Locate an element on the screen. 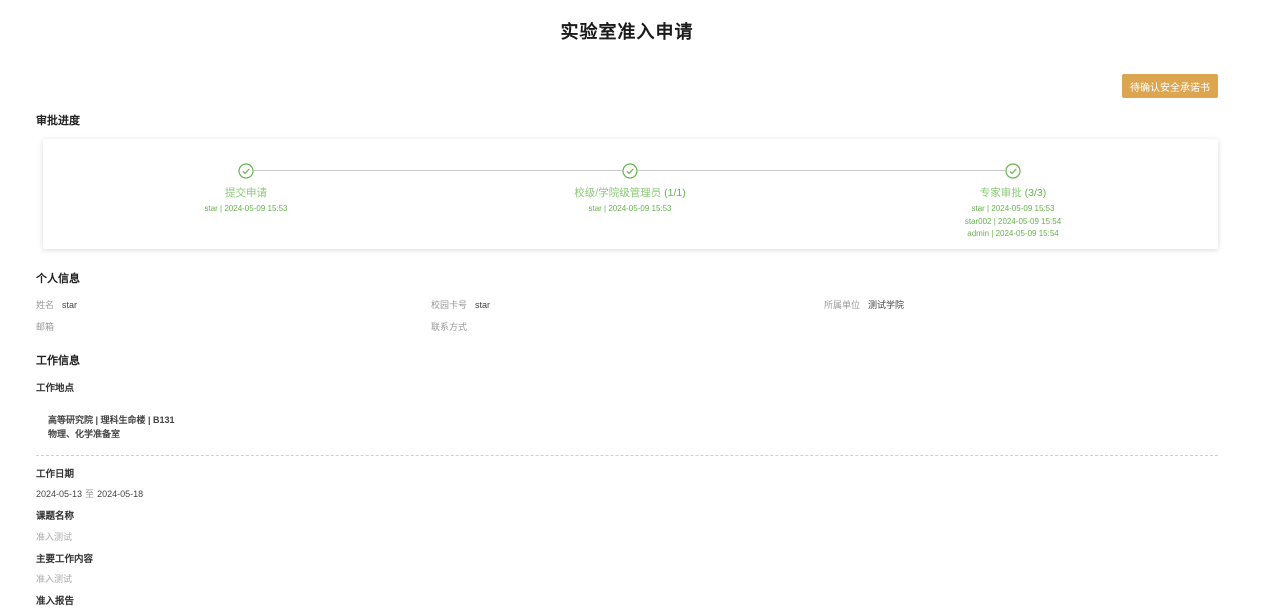  confirm-safety-pledge-button: 待确认安全承诺书 is located at coordinates (1170, 86).